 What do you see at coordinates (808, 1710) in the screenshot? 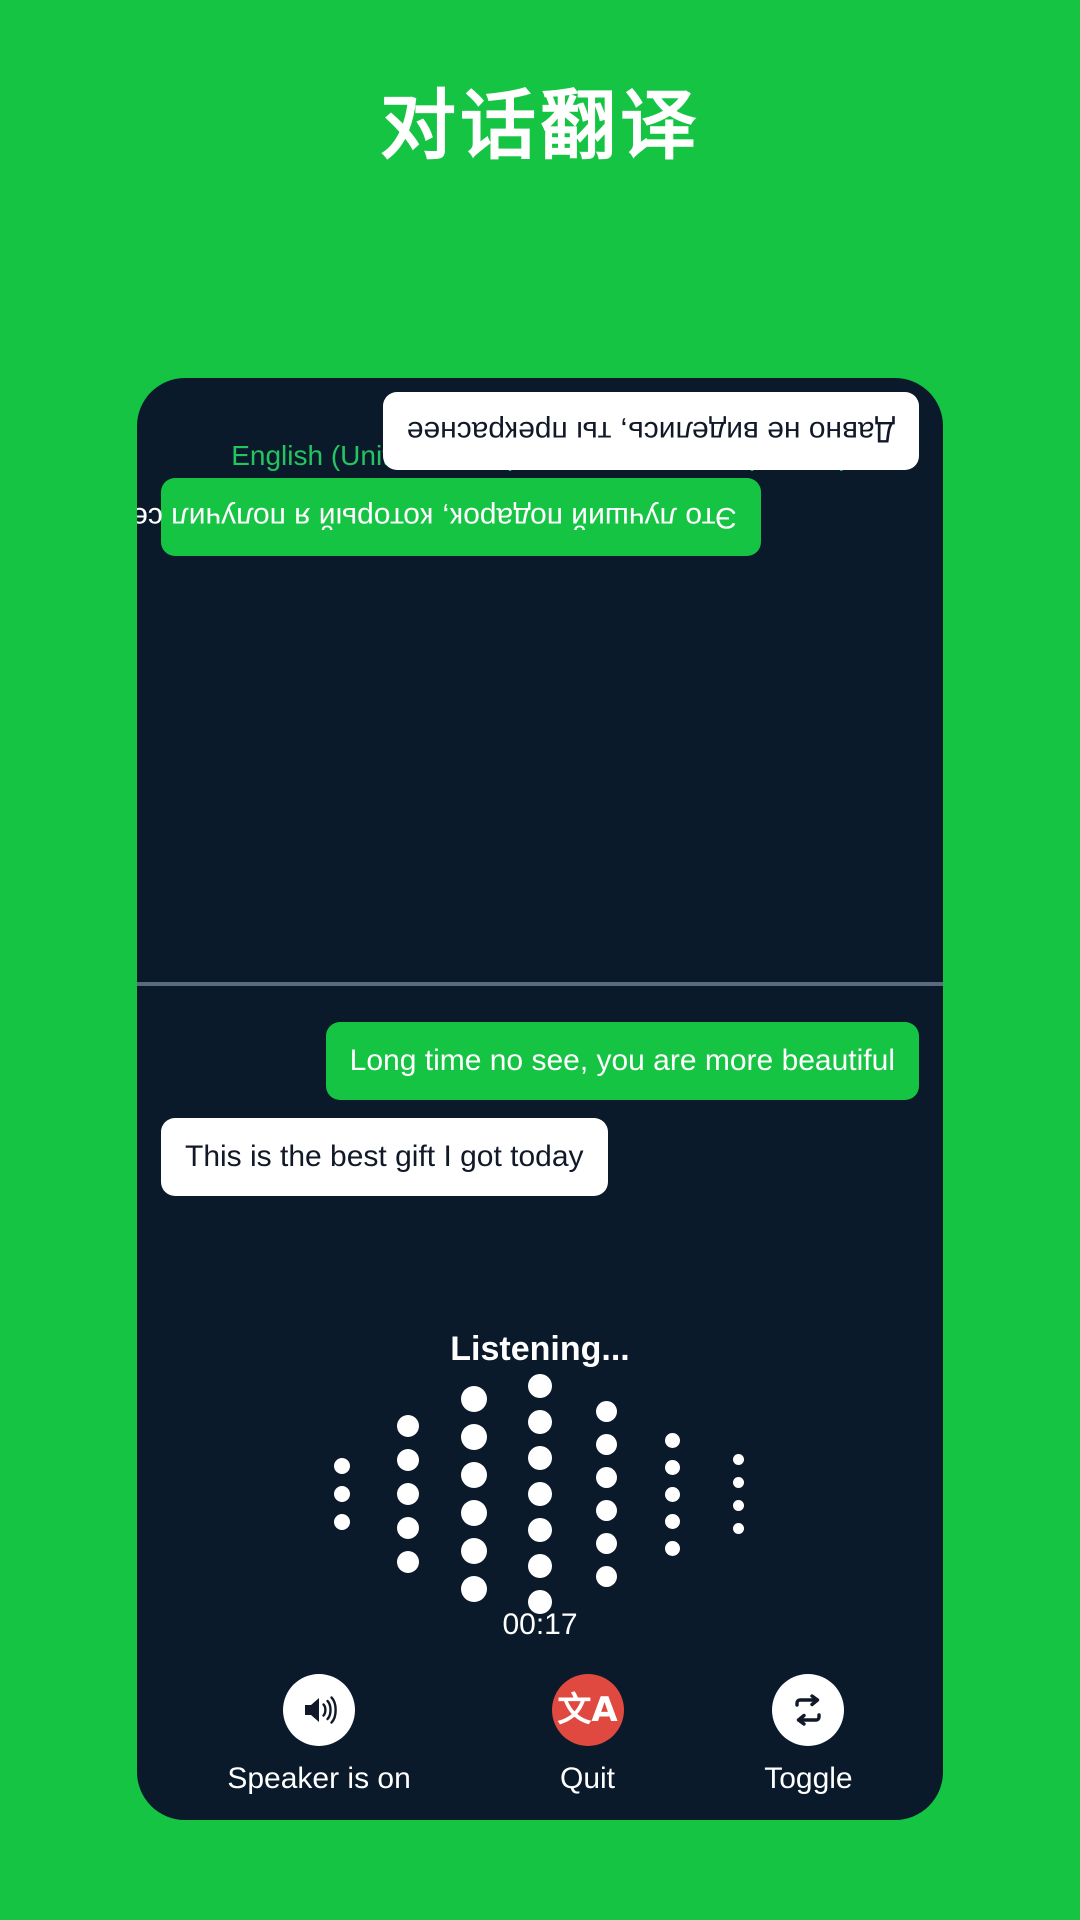
I see `repeat-swap-icon` at bounding box center [808, 1710].